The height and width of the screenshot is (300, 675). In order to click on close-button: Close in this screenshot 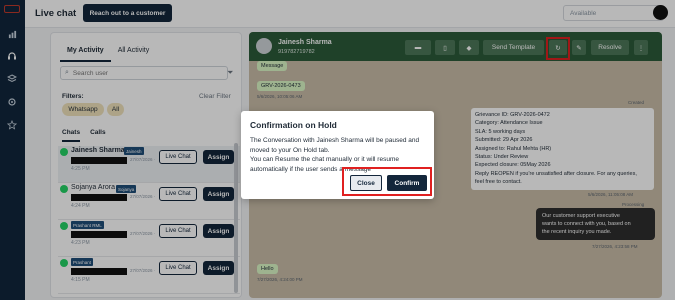, I will do `click(366, 183)`.